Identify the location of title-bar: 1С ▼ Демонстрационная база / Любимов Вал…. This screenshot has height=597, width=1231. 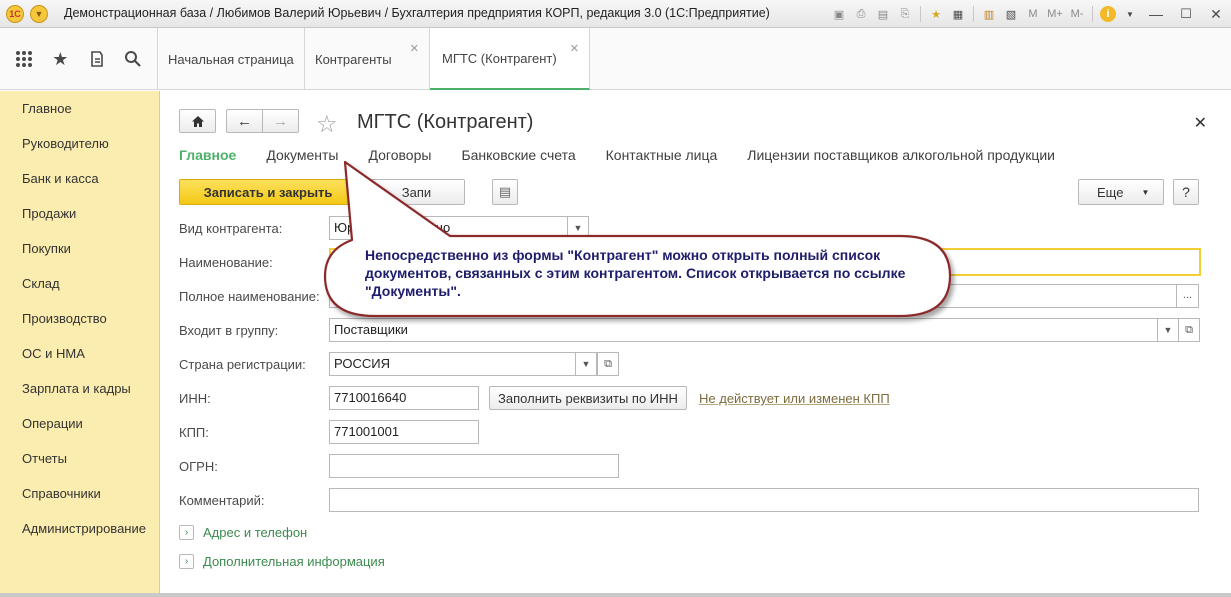
(615, 14).